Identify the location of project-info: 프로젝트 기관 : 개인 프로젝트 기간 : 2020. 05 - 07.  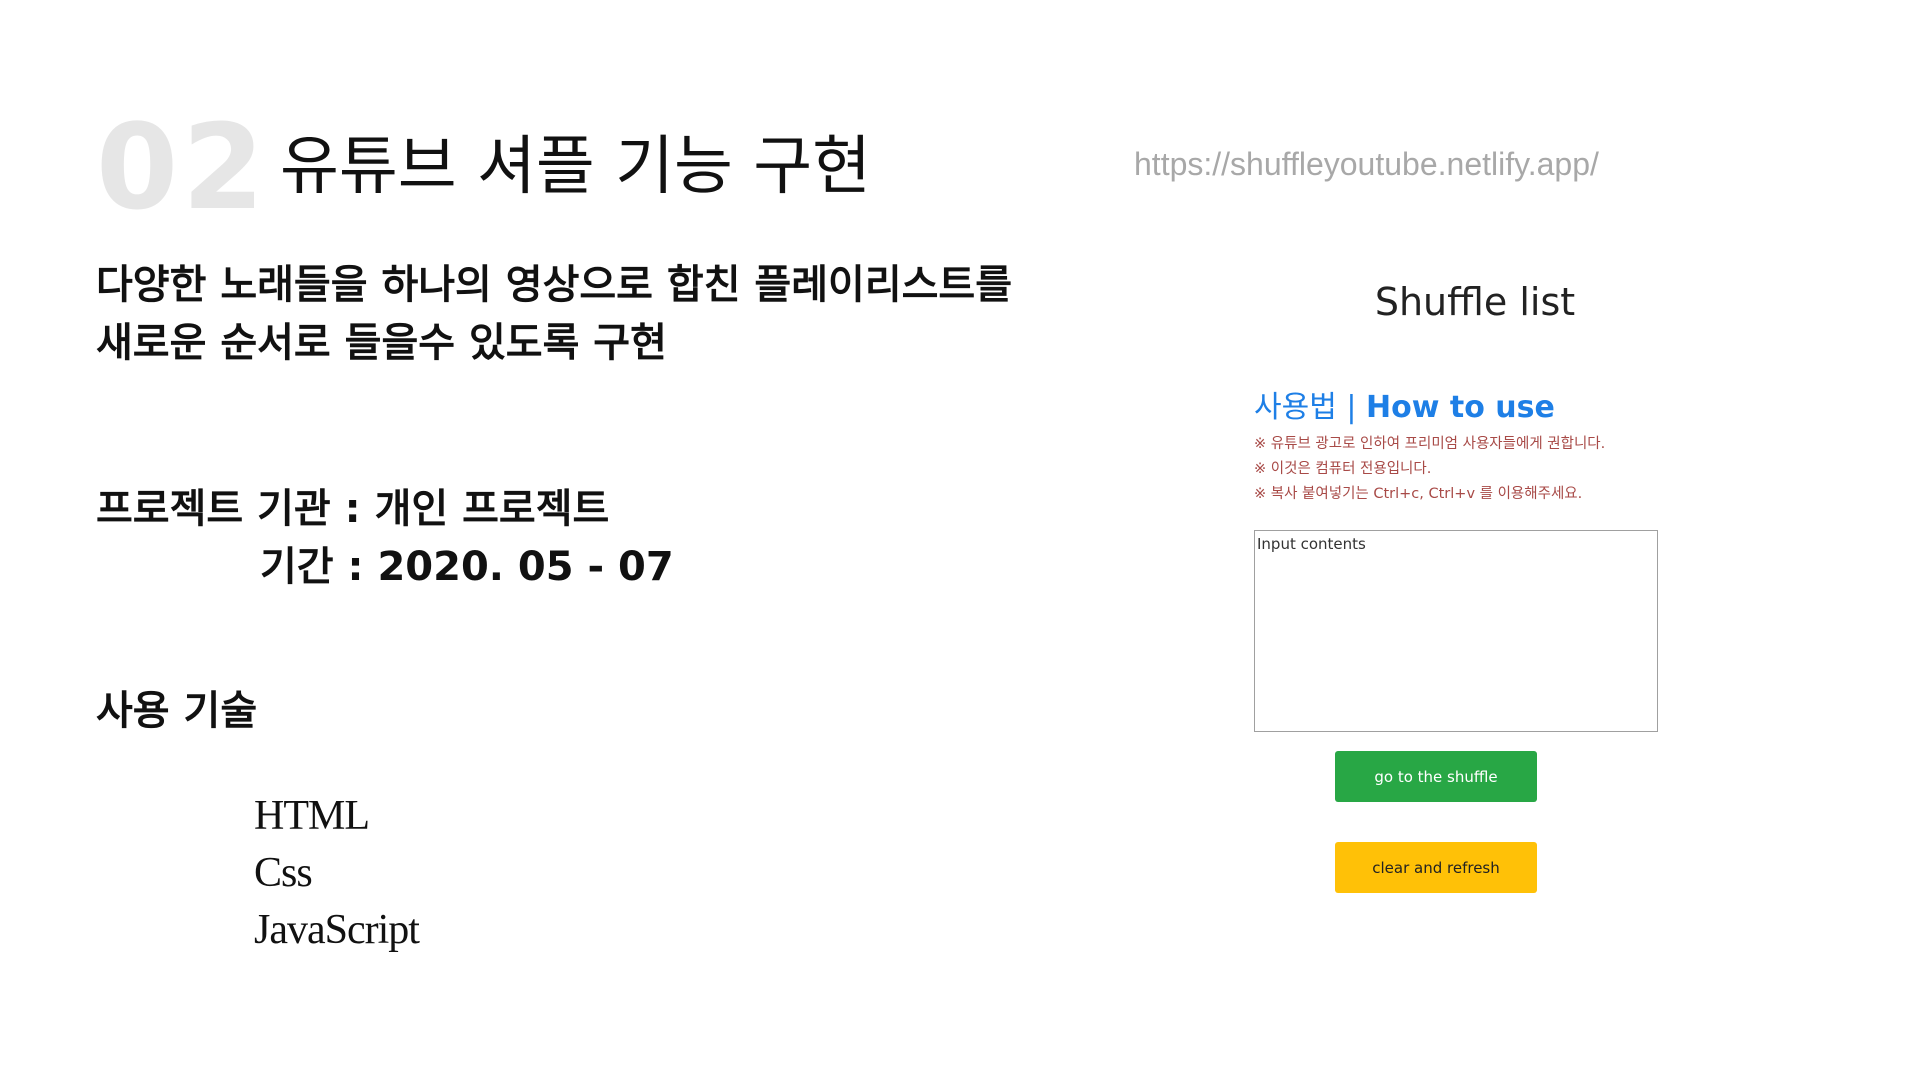
(385, 538).